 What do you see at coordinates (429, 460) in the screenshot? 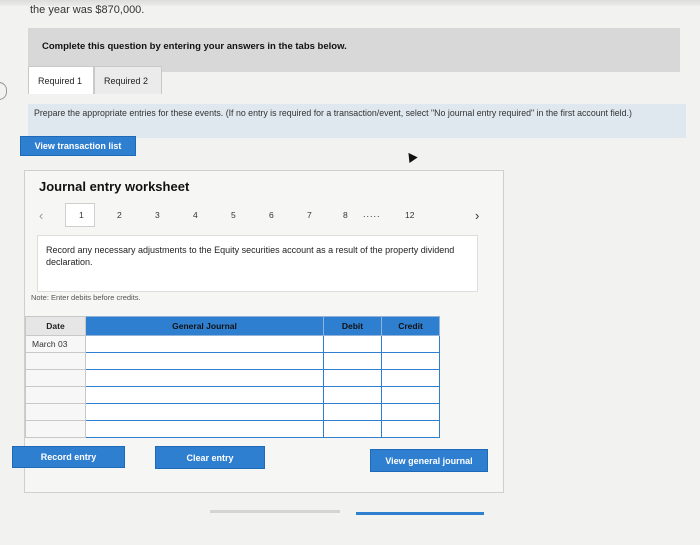
I see `view-general-journal-button: View general journal` at bounding box center [429, 460].